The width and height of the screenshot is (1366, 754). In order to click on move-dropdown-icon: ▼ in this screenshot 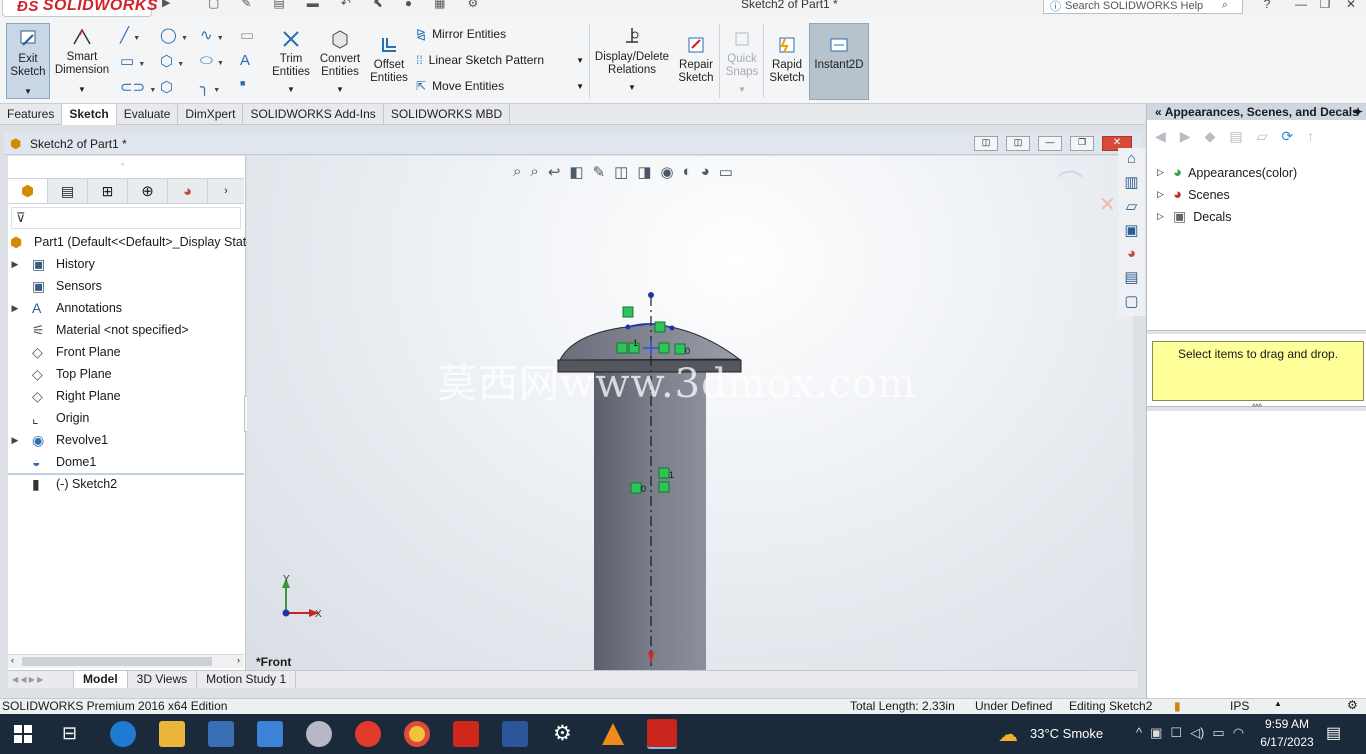, I will do `click(580, 86)`.